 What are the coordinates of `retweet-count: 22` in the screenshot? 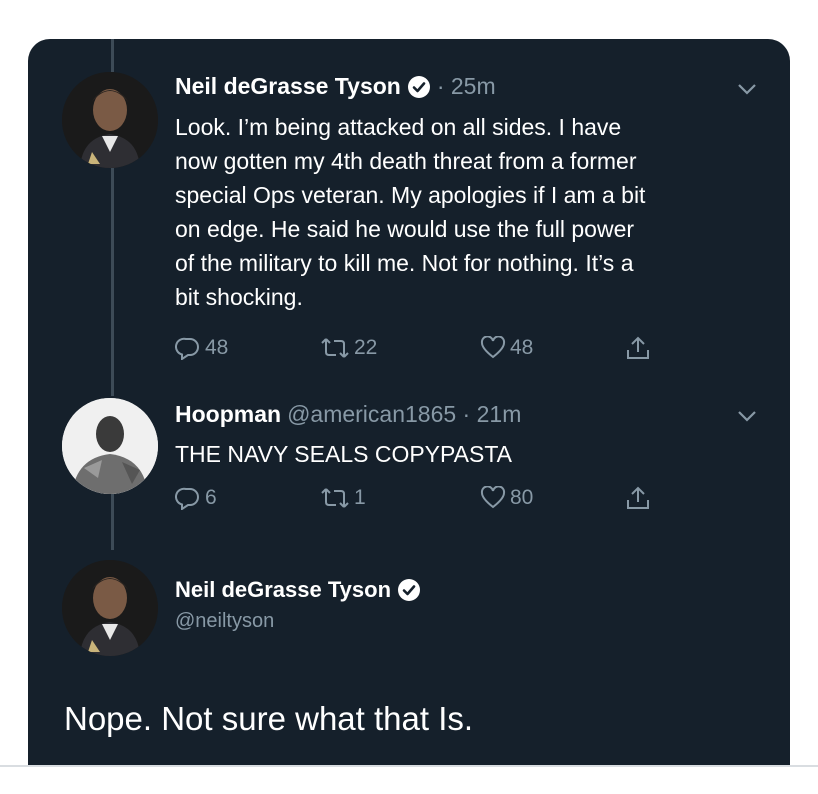 It's located at (366, 347).